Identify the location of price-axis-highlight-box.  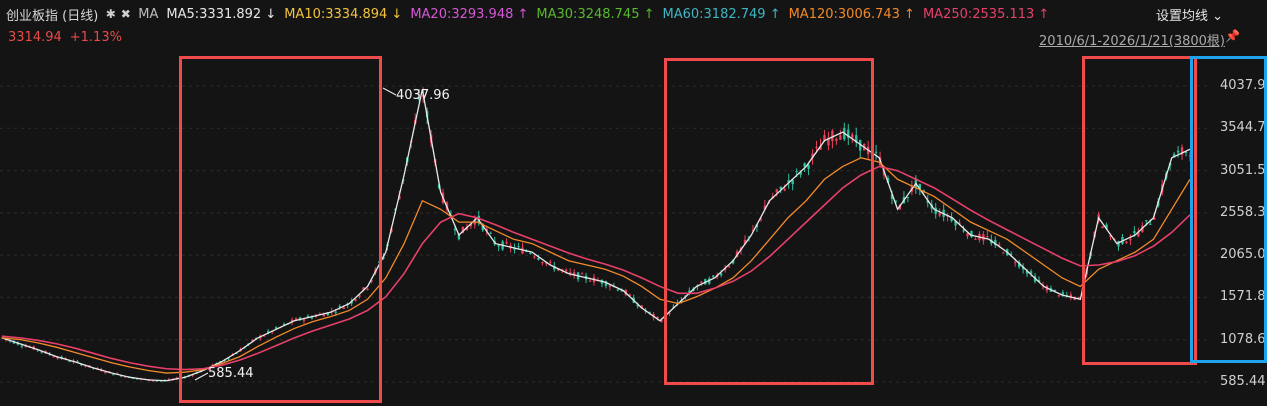
(1228, 209).